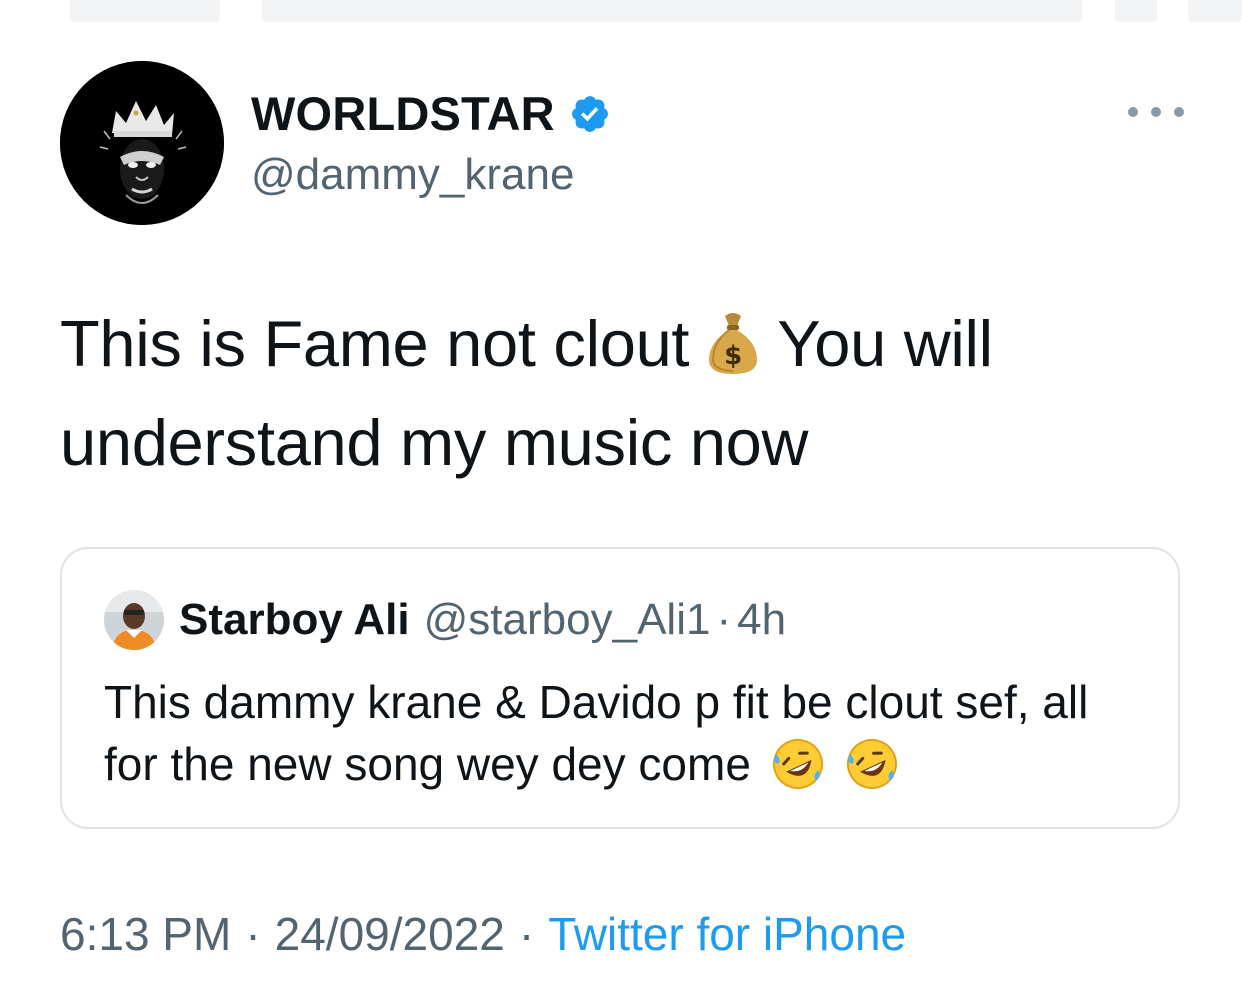 The height and width of the screenshot is (1002, 1242). Describe the element at coordinates (567, 619) in the screenshot. I see `quoted-author-handle: @starboy_Ali1` at that location.